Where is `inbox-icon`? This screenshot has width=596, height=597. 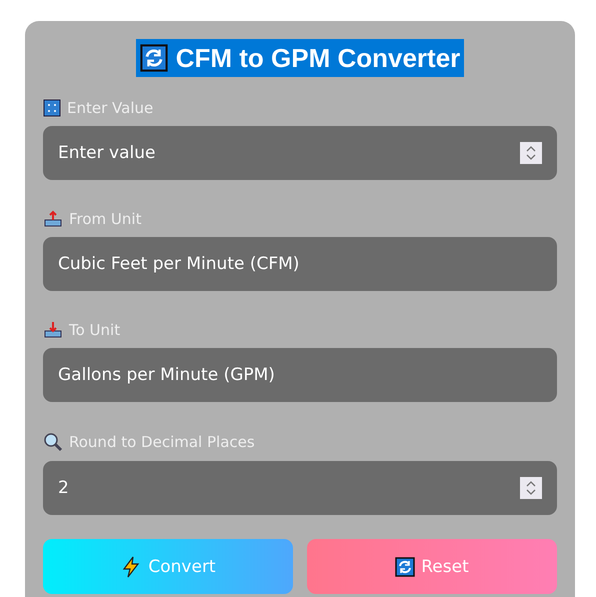
inbox-icon is located at coordinates (53, 330).